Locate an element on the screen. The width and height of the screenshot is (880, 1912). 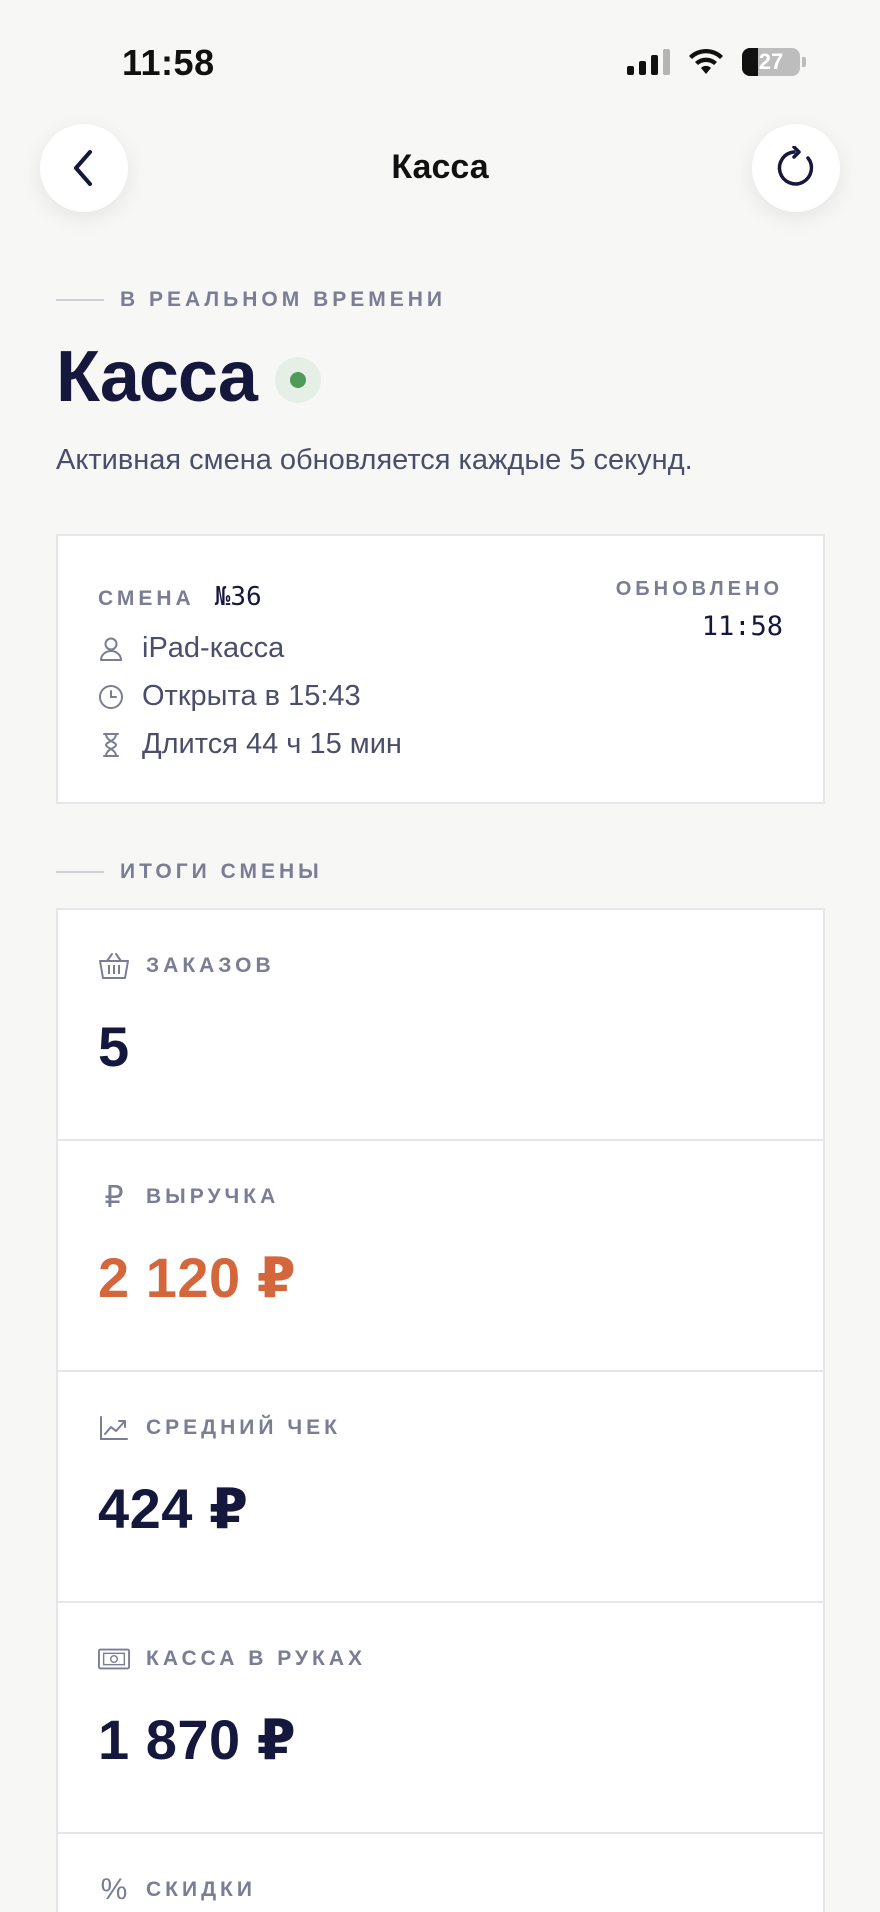
stat-cash-in-hand-value: 1 870 ₽ is located at coordinates (197, 1739).